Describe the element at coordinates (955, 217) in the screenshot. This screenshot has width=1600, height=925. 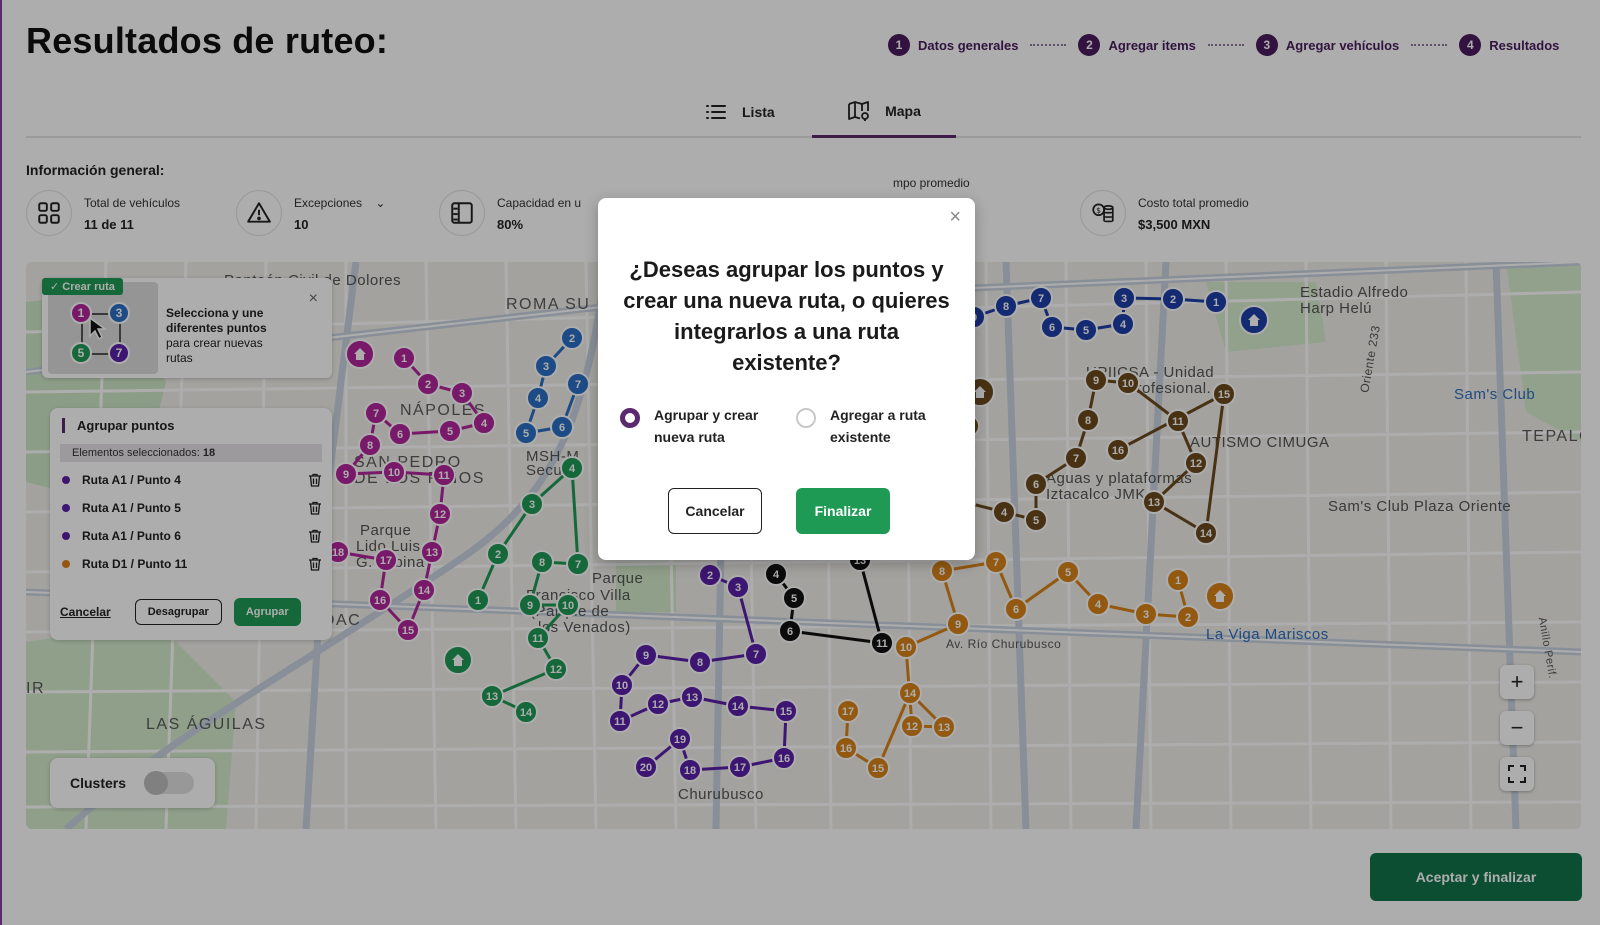
I see `close-icon: ×` at that location.